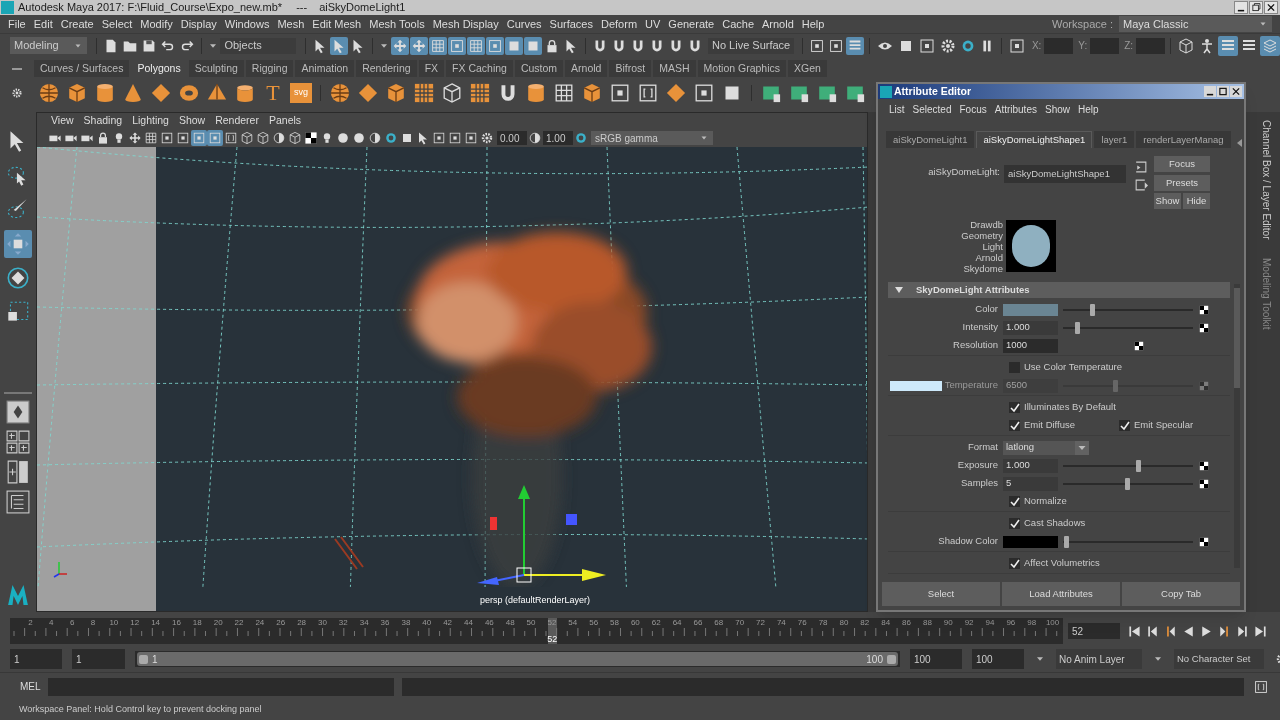 Image resolution: width=1280 pixels, height=720 pixels. What do you see at coordinates (62, 121) in the screenshot?
I see `panel-menu-item: View` at bounding box center [62, 121].